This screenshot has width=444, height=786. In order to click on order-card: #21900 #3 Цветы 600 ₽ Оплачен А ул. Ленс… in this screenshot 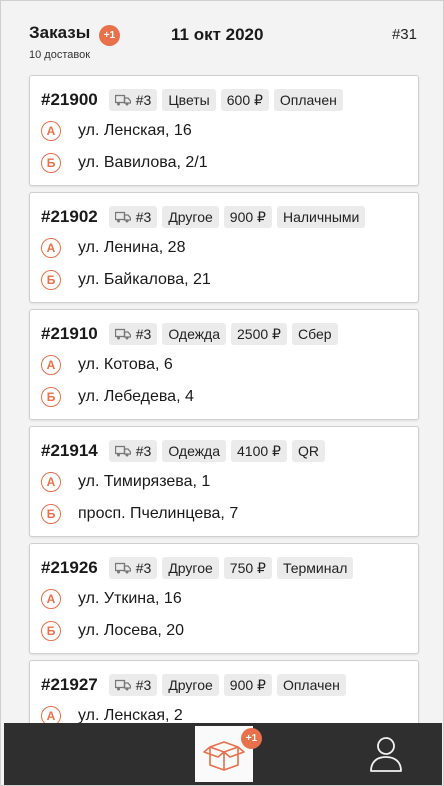, I will do `click(224, 130)`.